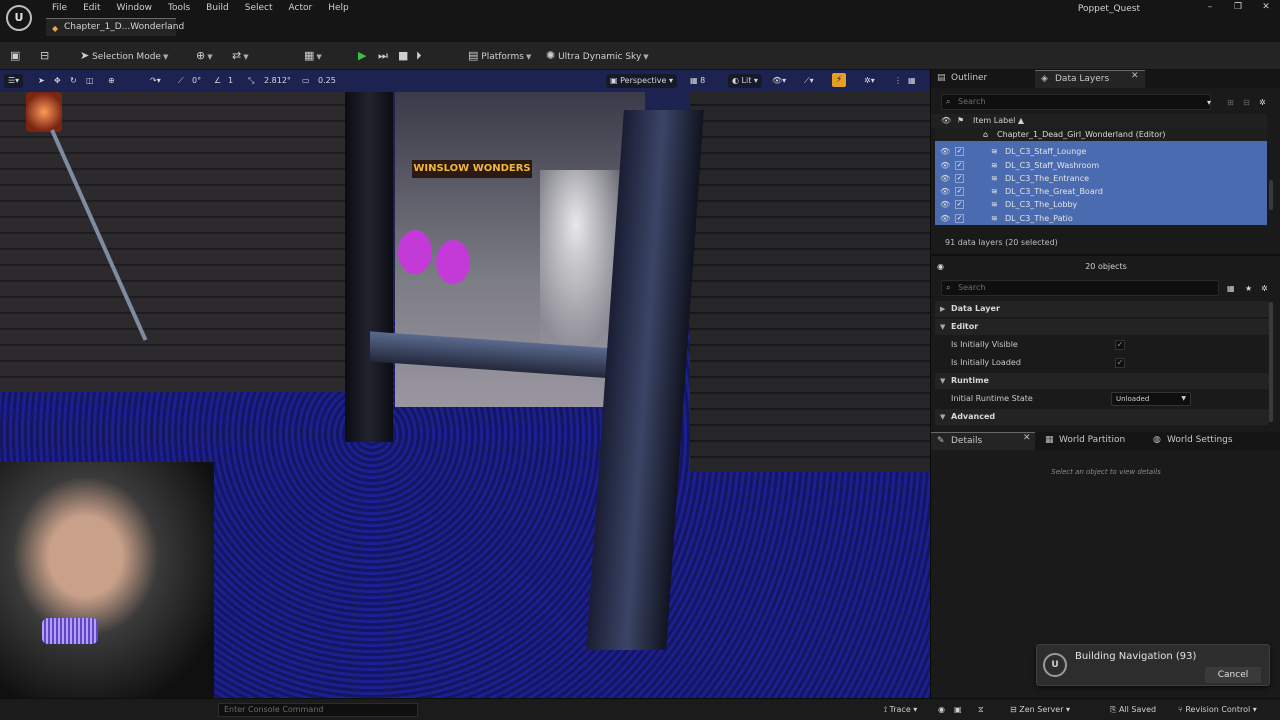 The image size is (1280, 720). I want to click on surface-snap-icon: ↷▾, so click(155, 81).